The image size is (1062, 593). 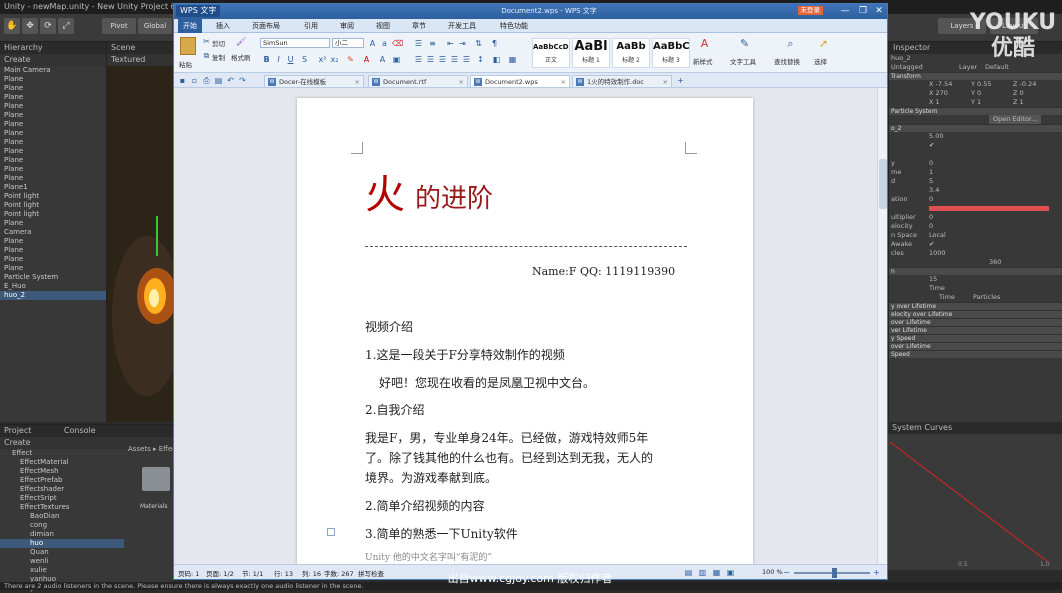 What do you see at coordinates (119, 26) in the screenshot?
I see `pivot-toggle: Pivot` at bounding box center [119, 26].